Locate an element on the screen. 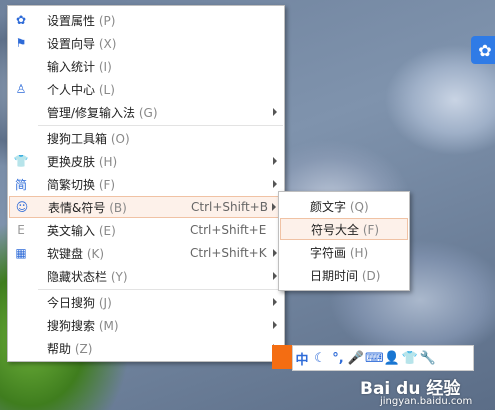 Image resolution: width=495 pixels, height=410 pixels. menu-item-english-input: E 英文输入 (E) Ctrl+Shift+E is located at coordinates (146, 230).